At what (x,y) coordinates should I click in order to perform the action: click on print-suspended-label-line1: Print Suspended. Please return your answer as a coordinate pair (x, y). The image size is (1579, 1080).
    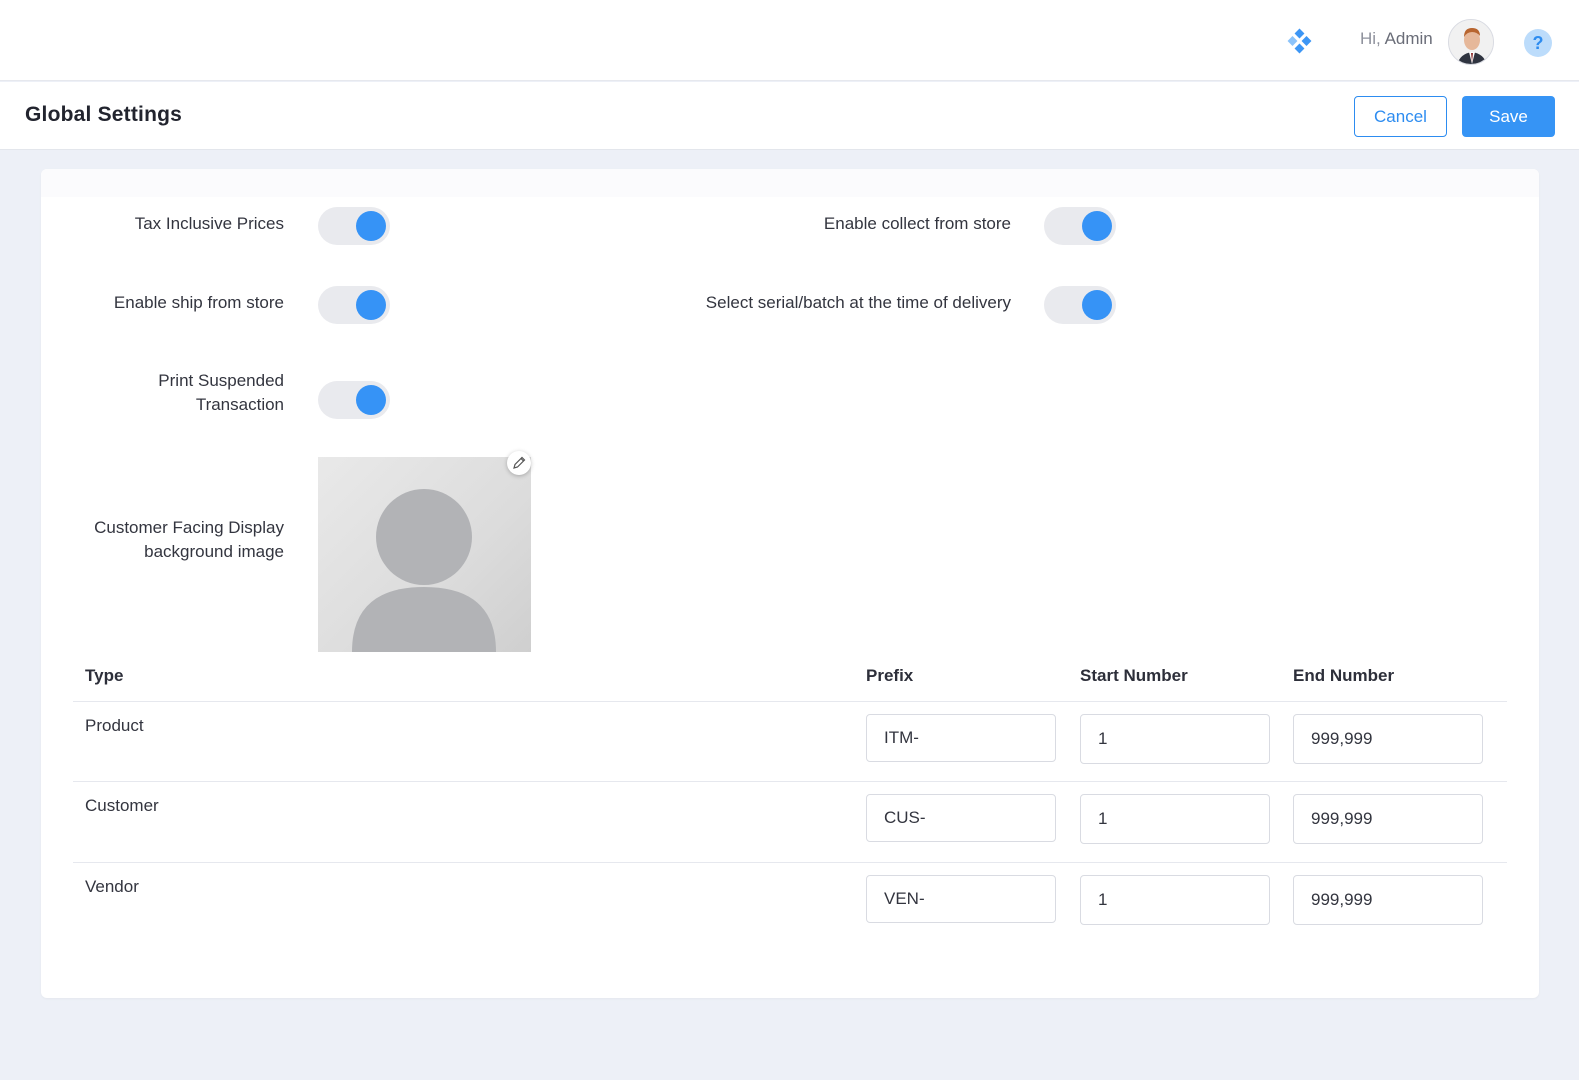
    Looking at the image, I should click on (221, 380).